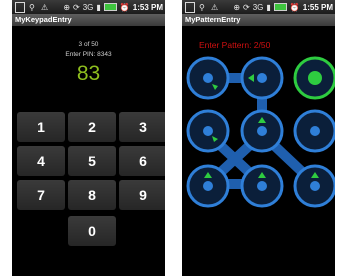 This screenshot has height=276, width=338. I want to click on status-icons-right: ⊕ ⟳ 3G ▮ ⏰ 1:53 PM, so click(113, 7).